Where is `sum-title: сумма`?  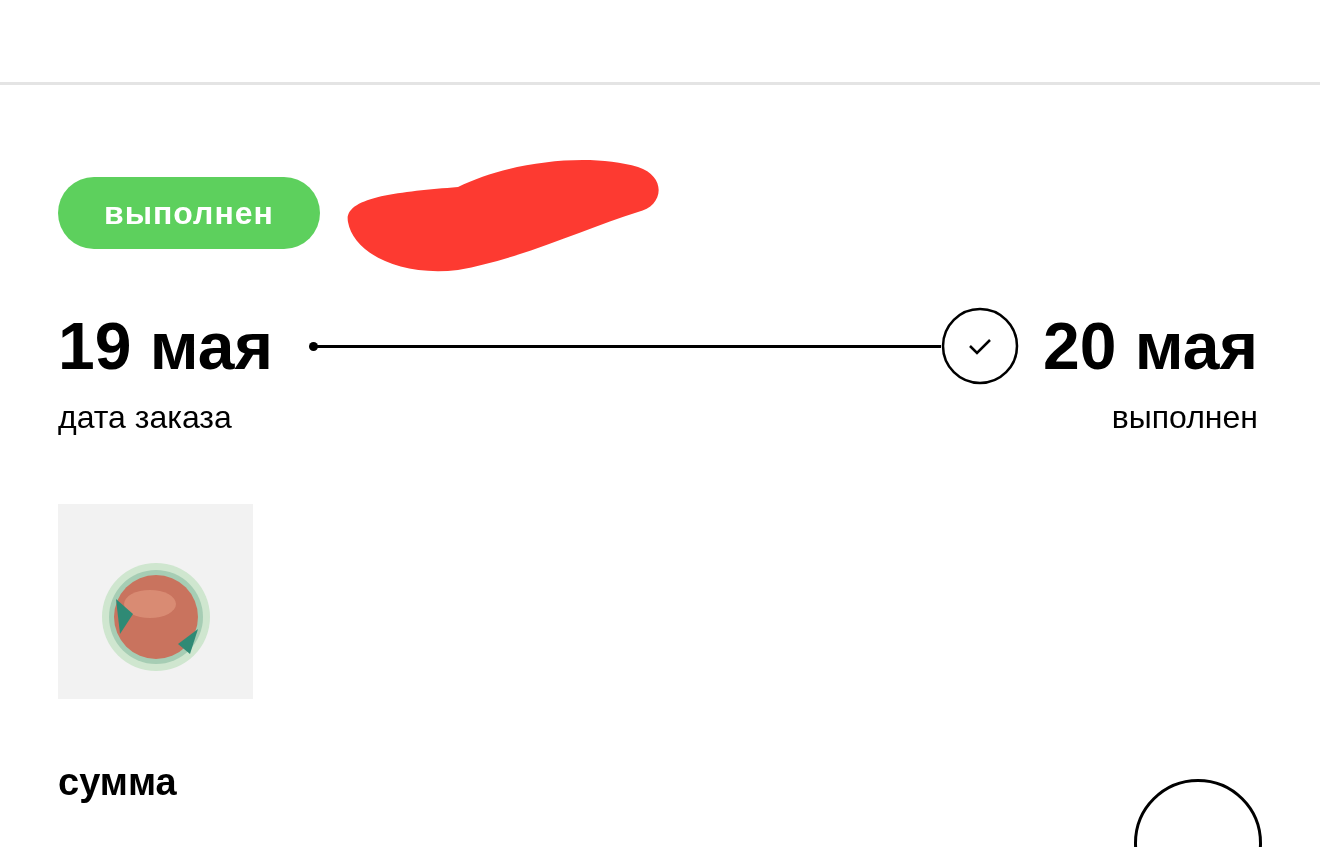
sum-title: сумма is located at coordinates (117, 783).